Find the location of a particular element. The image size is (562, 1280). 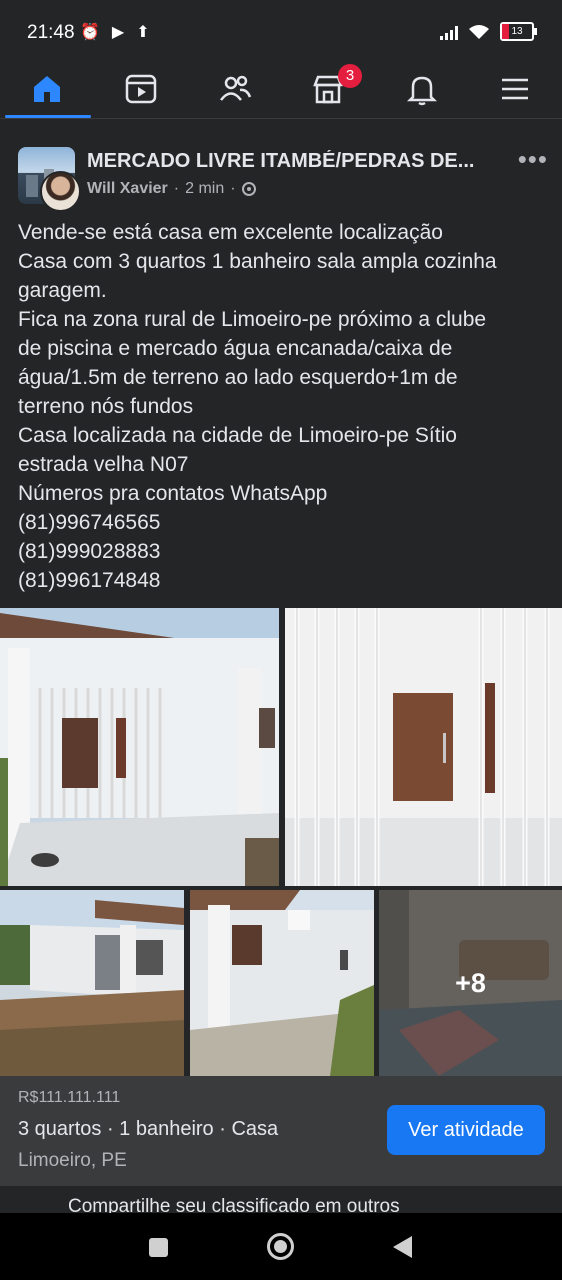

back-button is located at coordinates (402, 1247).